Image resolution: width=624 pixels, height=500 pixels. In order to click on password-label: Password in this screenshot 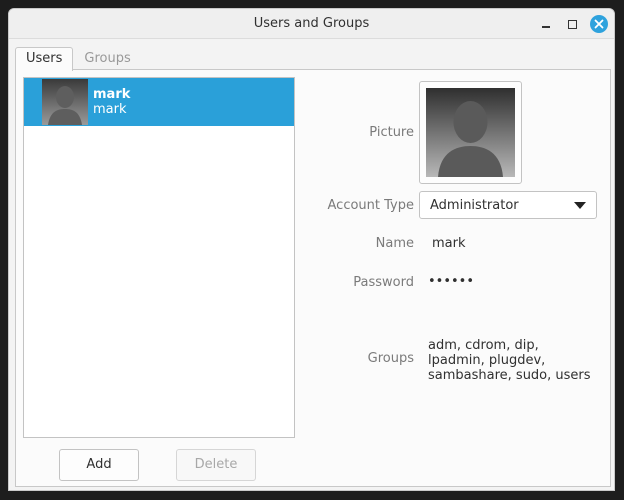, I will do `click(383, 282)`.